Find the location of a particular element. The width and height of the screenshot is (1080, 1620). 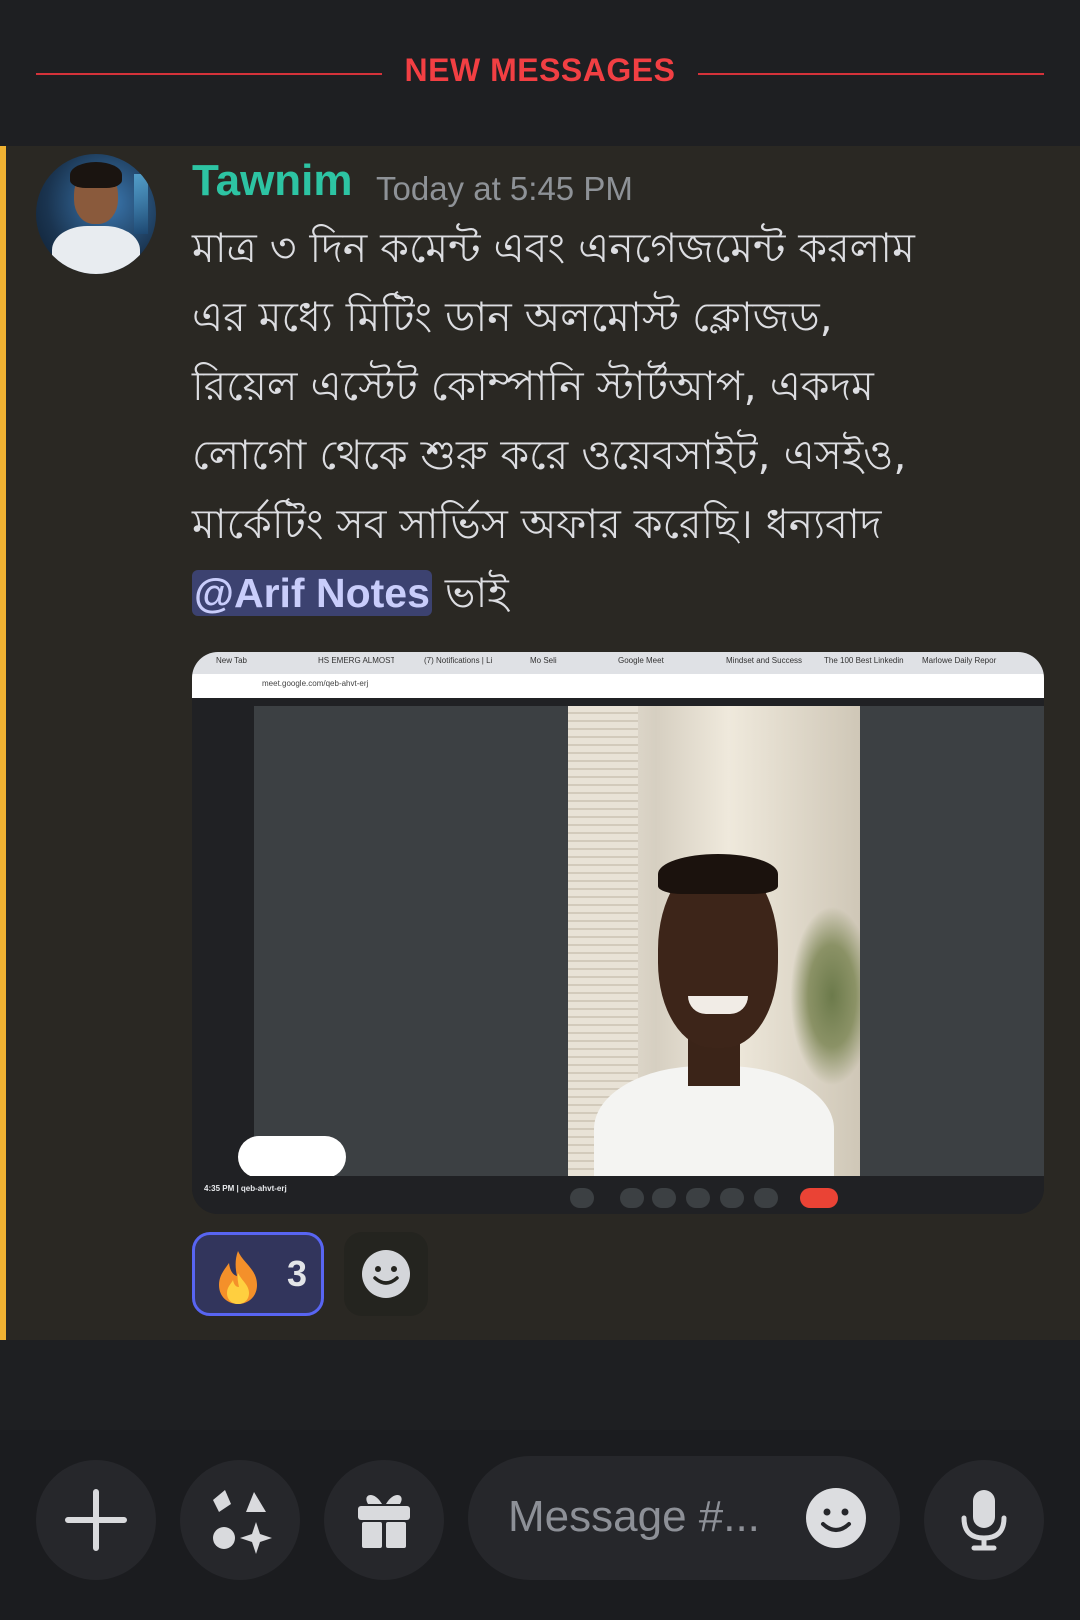

message-author: Tawnim is located at coordinates (272, 181).